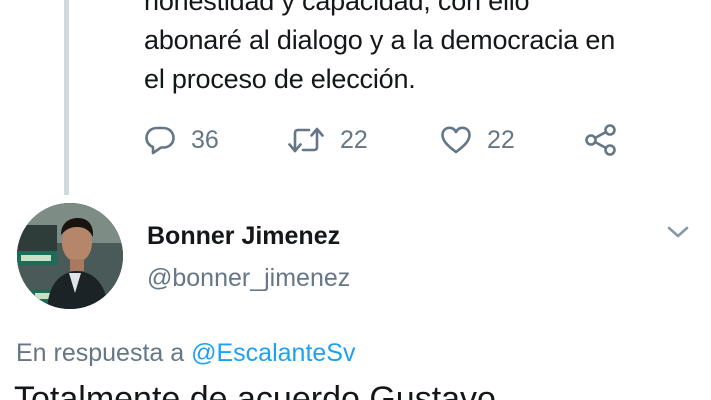 This screenshot has height=400, width=711. Describe the element at coordinates (243, 236) in the screenshot. I see `author-name: Bonner Jimenez` at that location.